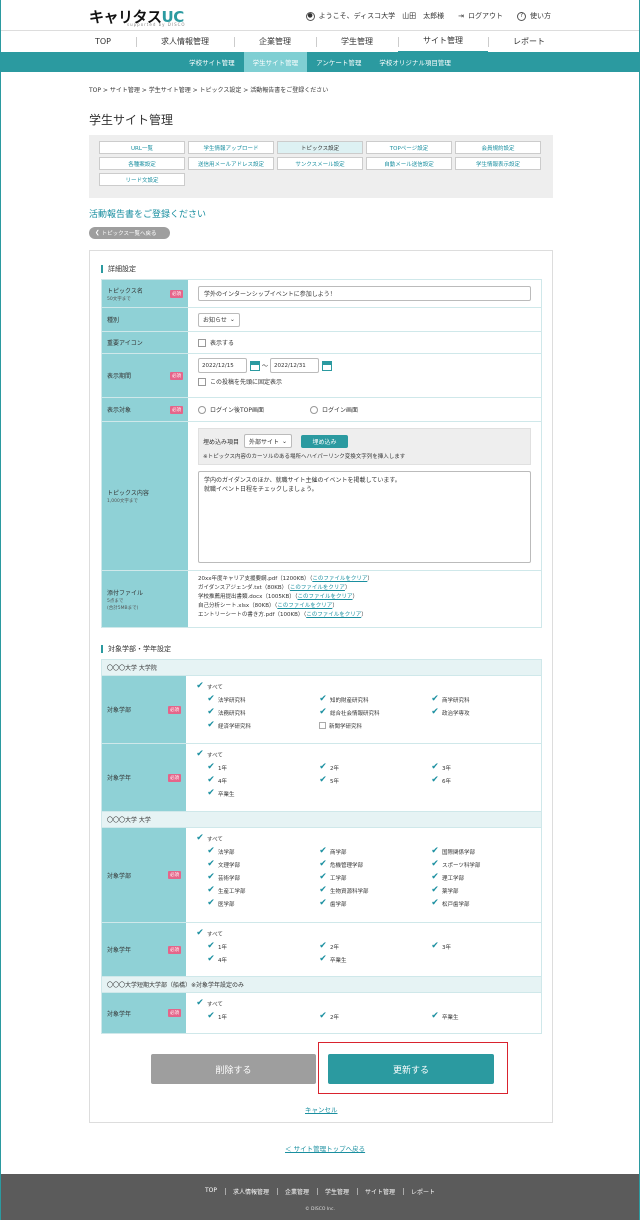 The height and width of the screenshot is (1220, 640). Describe the element at coordinates (481, 780) in the screenshot. I see `grade-checkbox: ✔ 6年` at that location.